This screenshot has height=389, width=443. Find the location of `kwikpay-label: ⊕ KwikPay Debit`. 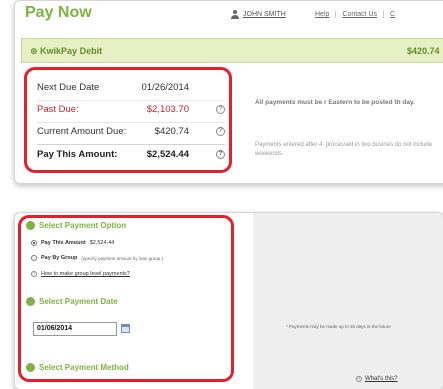

kwikpay-label: ⊕ KwikPay Debit is located at coordinates (66, 51).